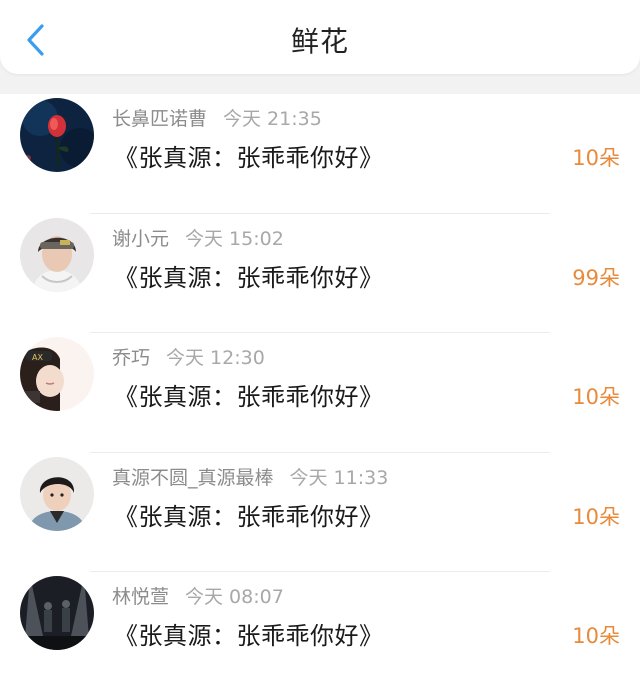  What do you see at coordinates (217, 117) in the screenshot?
I see `sender-line: 长鼻匹诺曹 今天 21:35` at bounding box center [217, 117].